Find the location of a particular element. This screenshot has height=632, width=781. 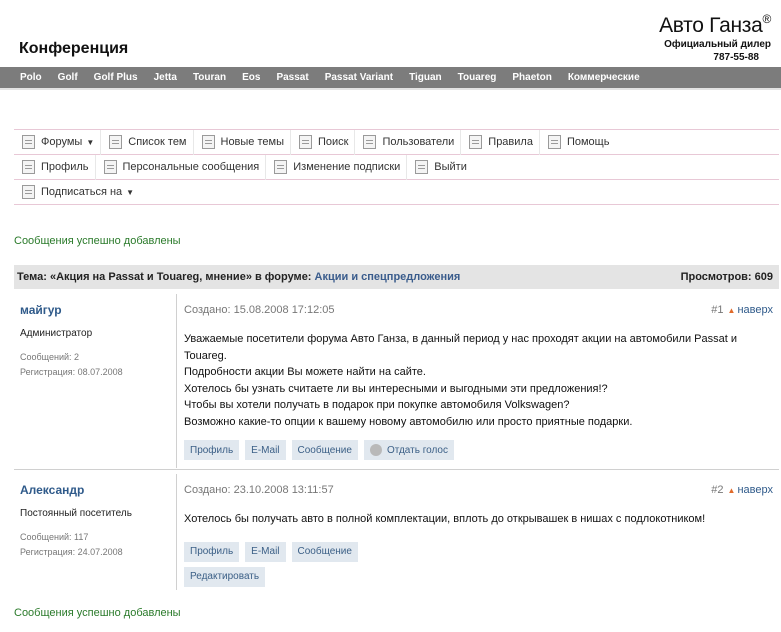

model-link-jetta: Jetta is located at coordinates (165, 77).